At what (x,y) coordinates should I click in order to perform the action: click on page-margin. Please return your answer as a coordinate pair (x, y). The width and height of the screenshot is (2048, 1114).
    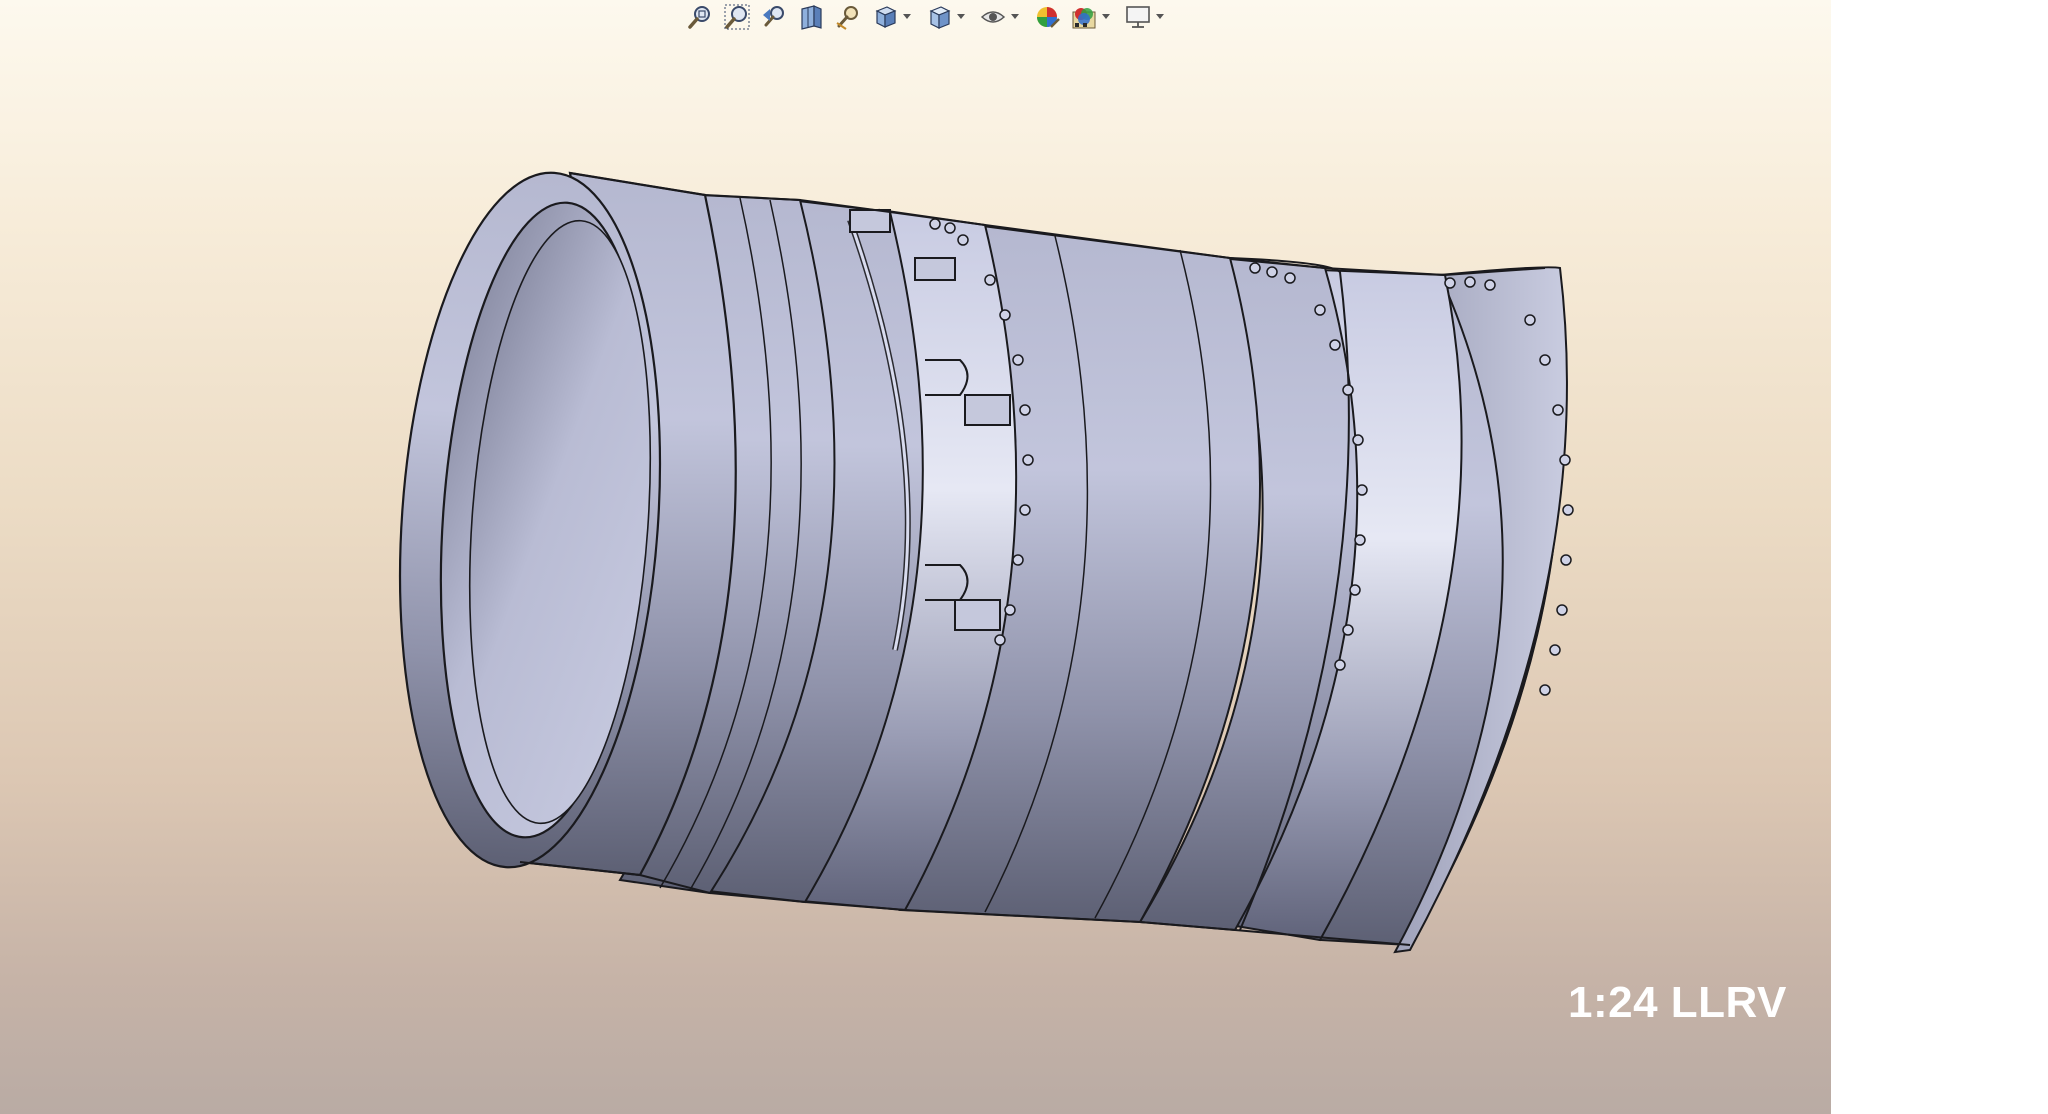
    Looking at the image, I should click on (1939, 557).